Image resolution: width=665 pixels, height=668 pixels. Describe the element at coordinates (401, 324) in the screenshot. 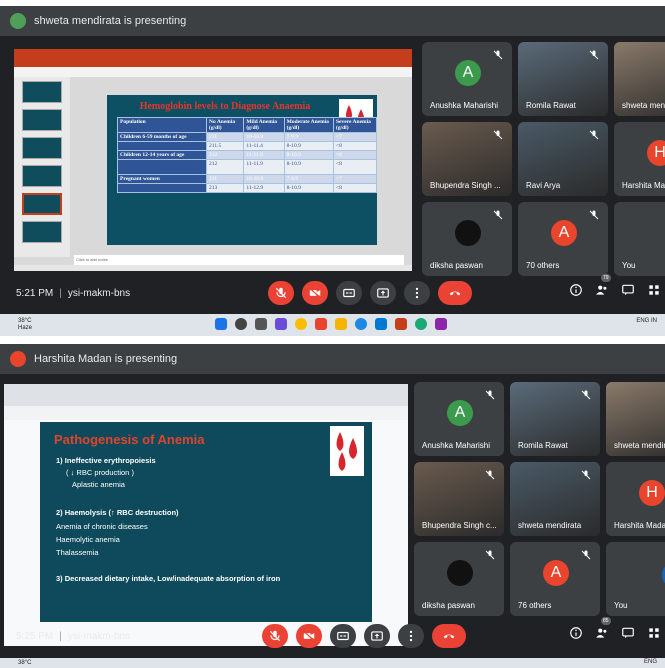

I see `powerpoint-icon` at that location.